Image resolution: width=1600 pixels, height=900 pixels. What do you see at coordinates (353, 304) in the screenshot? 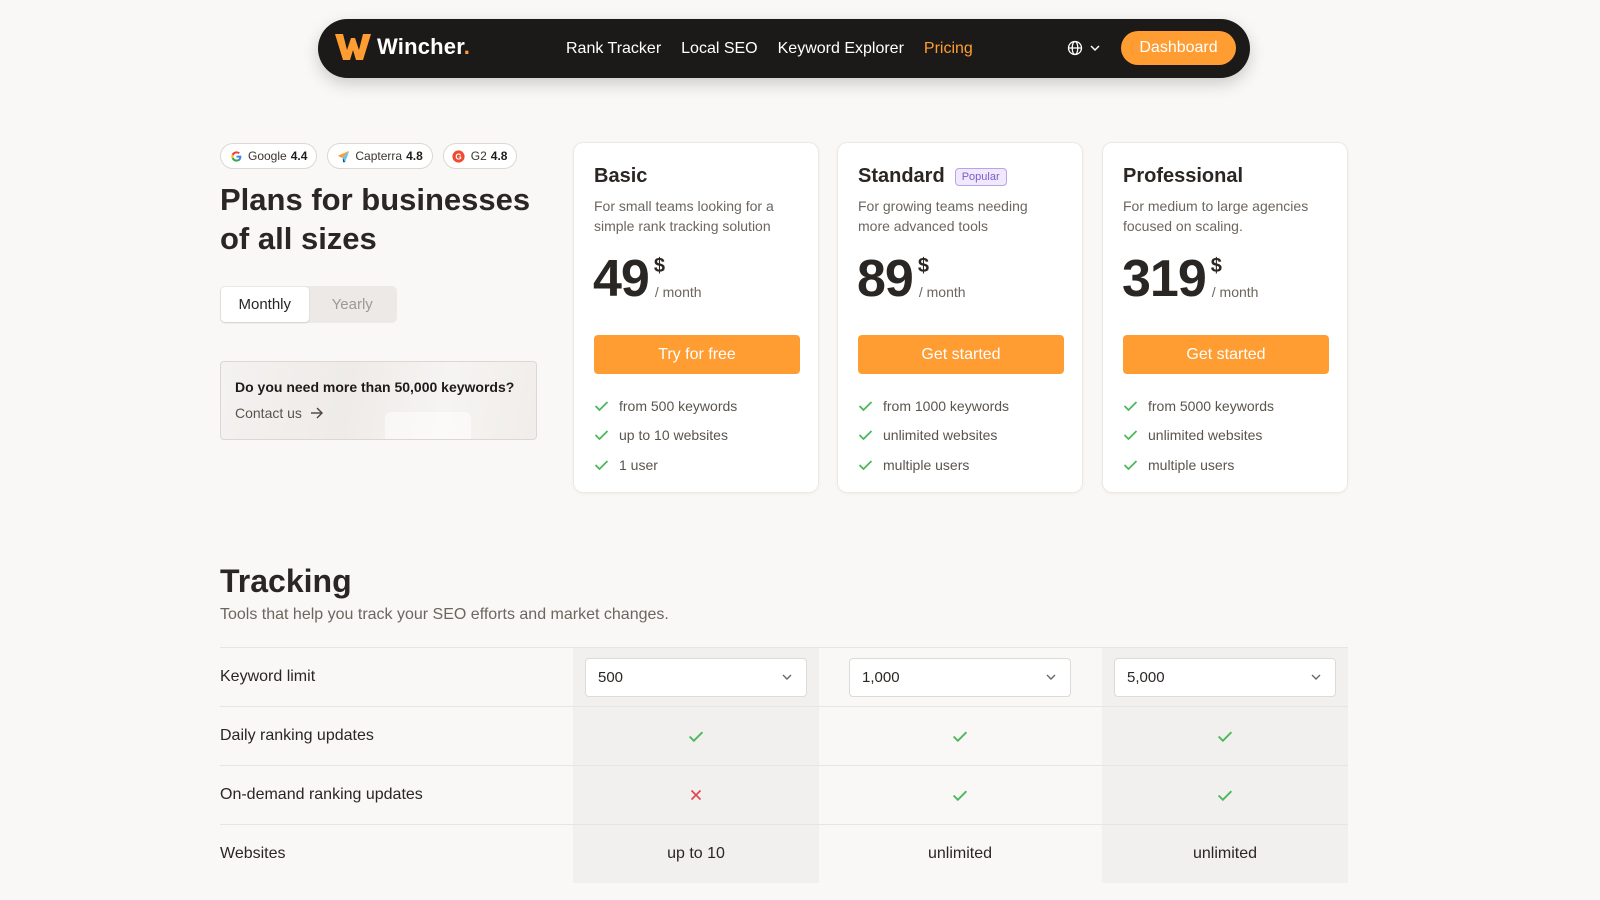
I see `billing-option-yearly: Yearly` at bounding box center [353, 304].